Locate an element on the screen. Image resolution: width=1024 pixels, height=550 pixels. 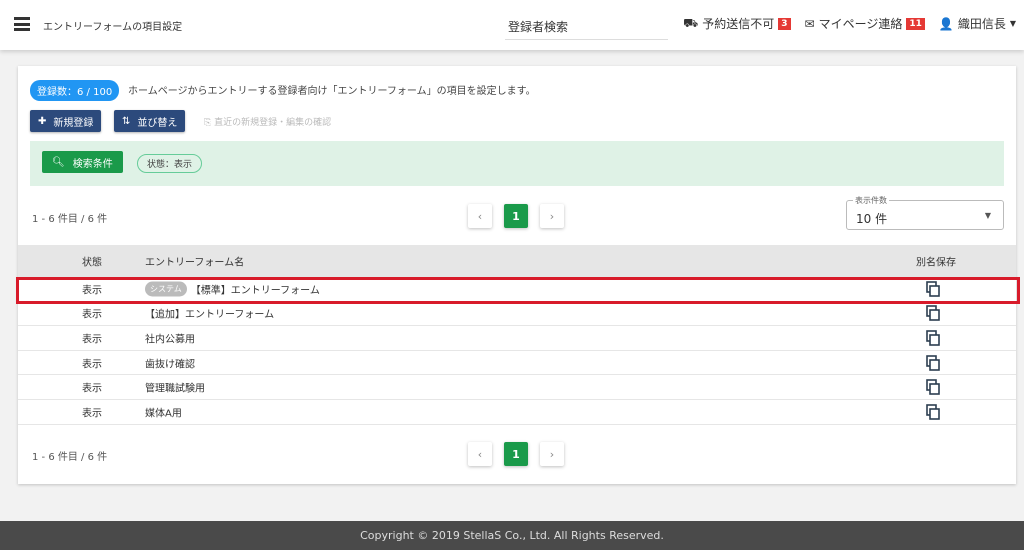
table-header: 状態 エントリーフォーム名 別名保存 is located at coordinates (517, 261).